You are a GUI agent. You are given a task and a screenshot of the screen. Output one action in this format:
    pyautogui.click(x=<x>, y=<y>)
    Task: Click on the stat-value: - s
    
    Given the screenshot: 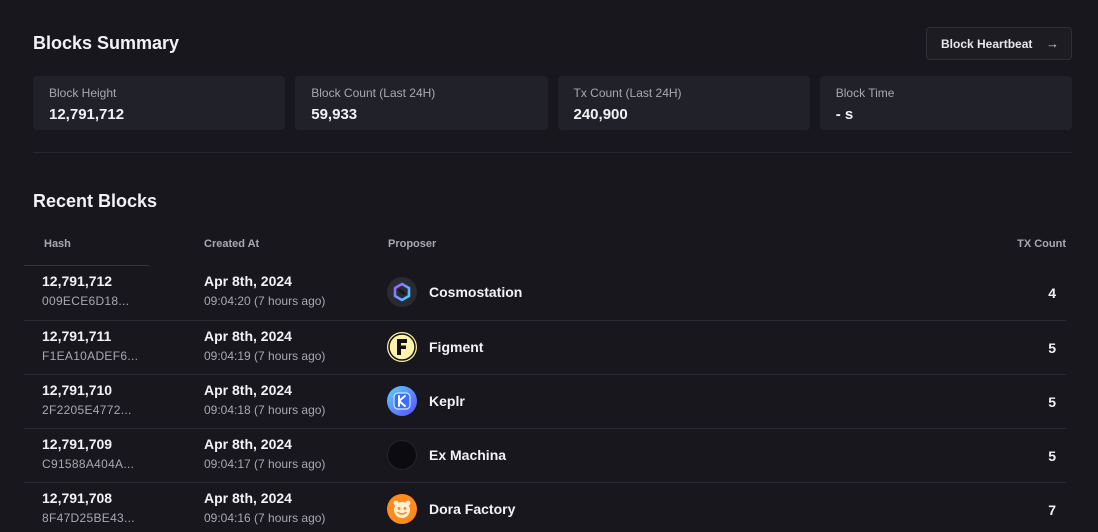 What is the action you would take?
    pyautogui.click(x=844, y=114)
    